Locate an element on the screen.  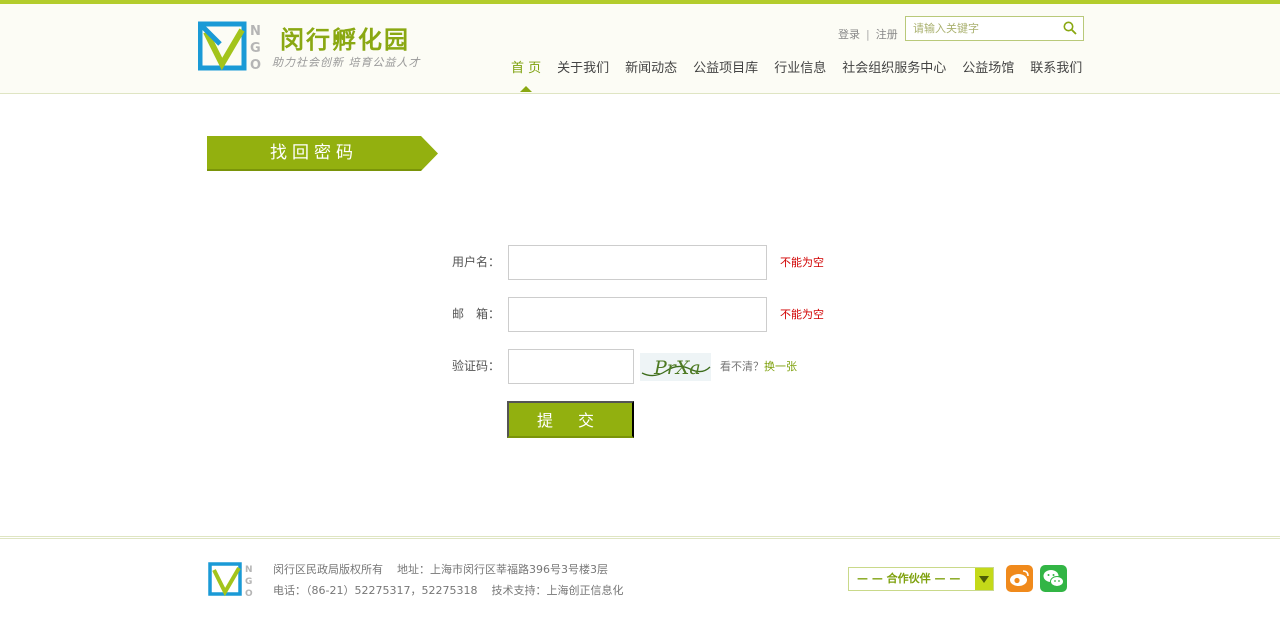
captcha-label: 验证码： is located at coordinates (475, 366).